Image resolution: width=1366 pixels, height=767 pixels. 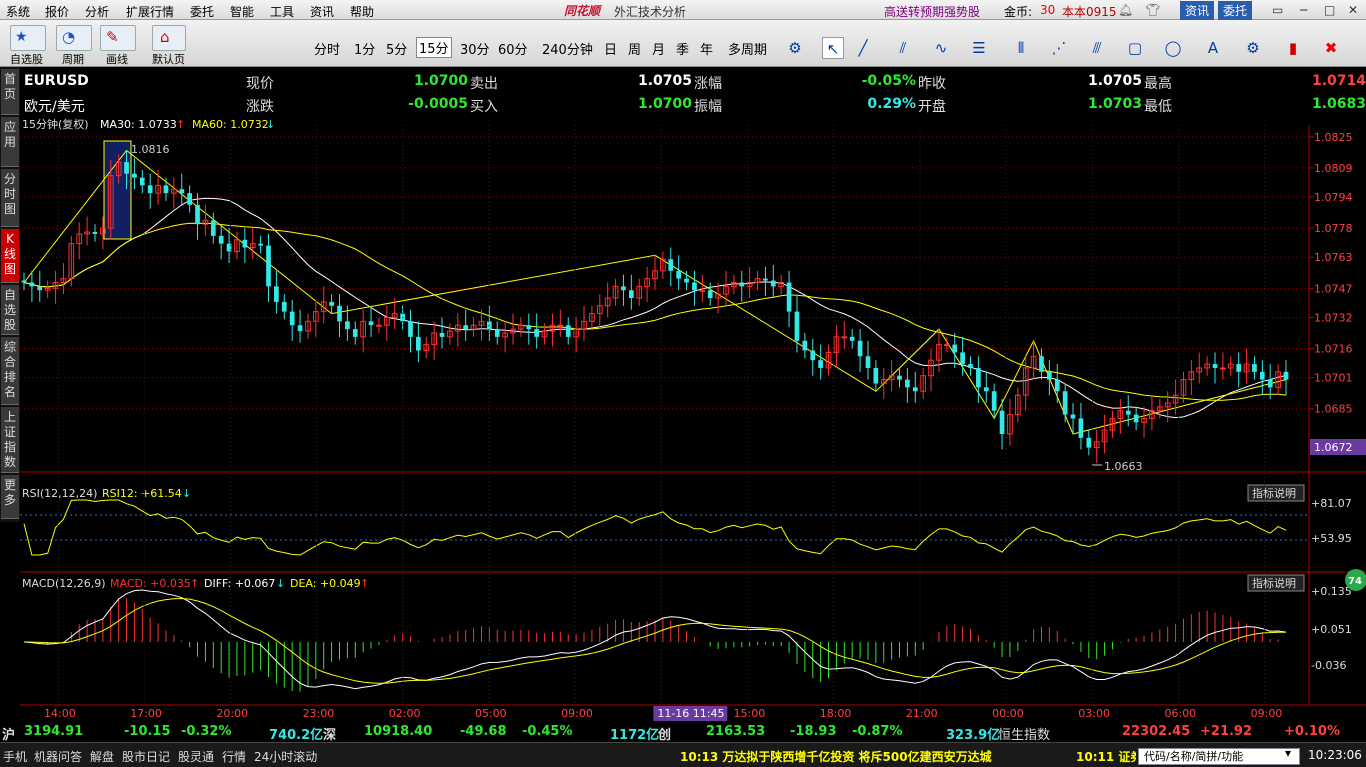 What do you see at coordinates (836, 756) in the screenshot?
I see `news-ticker: 10:13 万达拟于陕西增千亿投资 将斥500亿建西安万达城` at bounding box center [836, 756].